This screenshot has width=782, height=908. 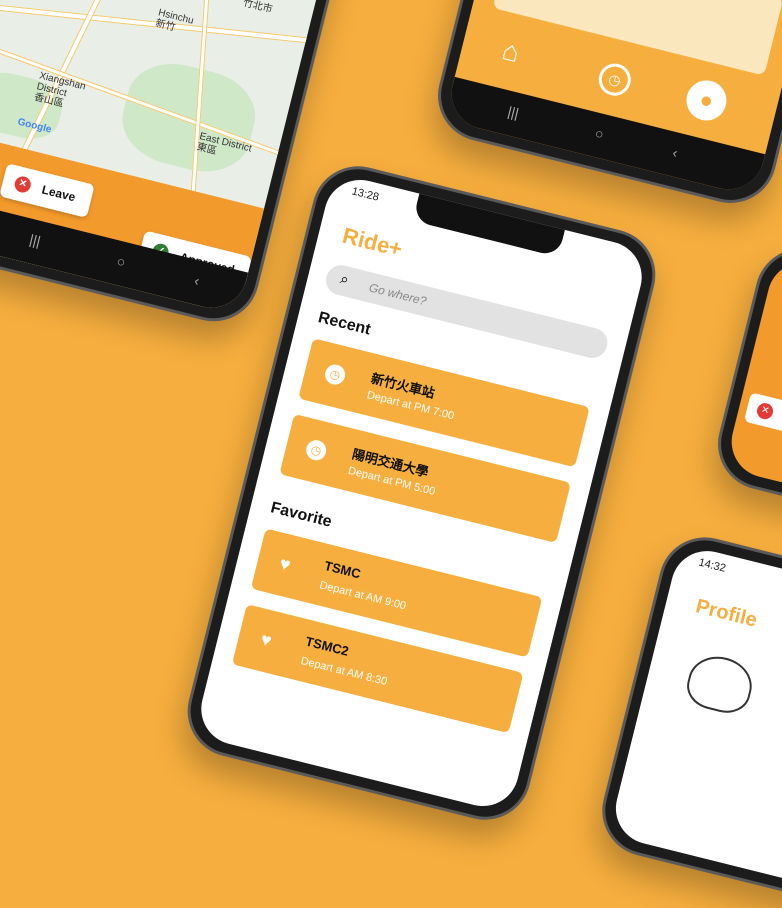 What do you see at coordinates (726, 613) in the screenshot?
I see `profile-title: Profile` at bounding box center [726, 613].